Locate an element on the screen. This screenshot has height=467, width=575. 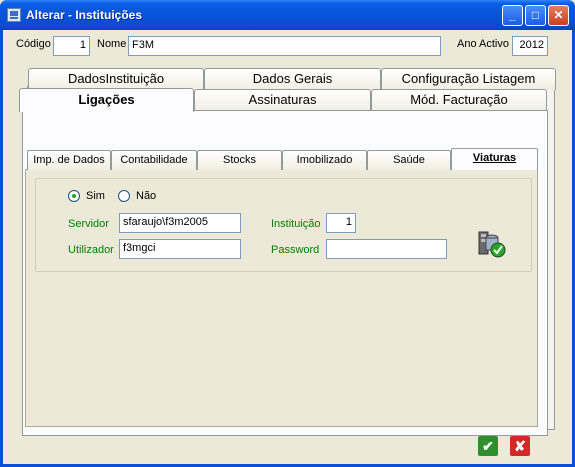
ano-activo-field: 2012 is located at coordinates (530, 46).